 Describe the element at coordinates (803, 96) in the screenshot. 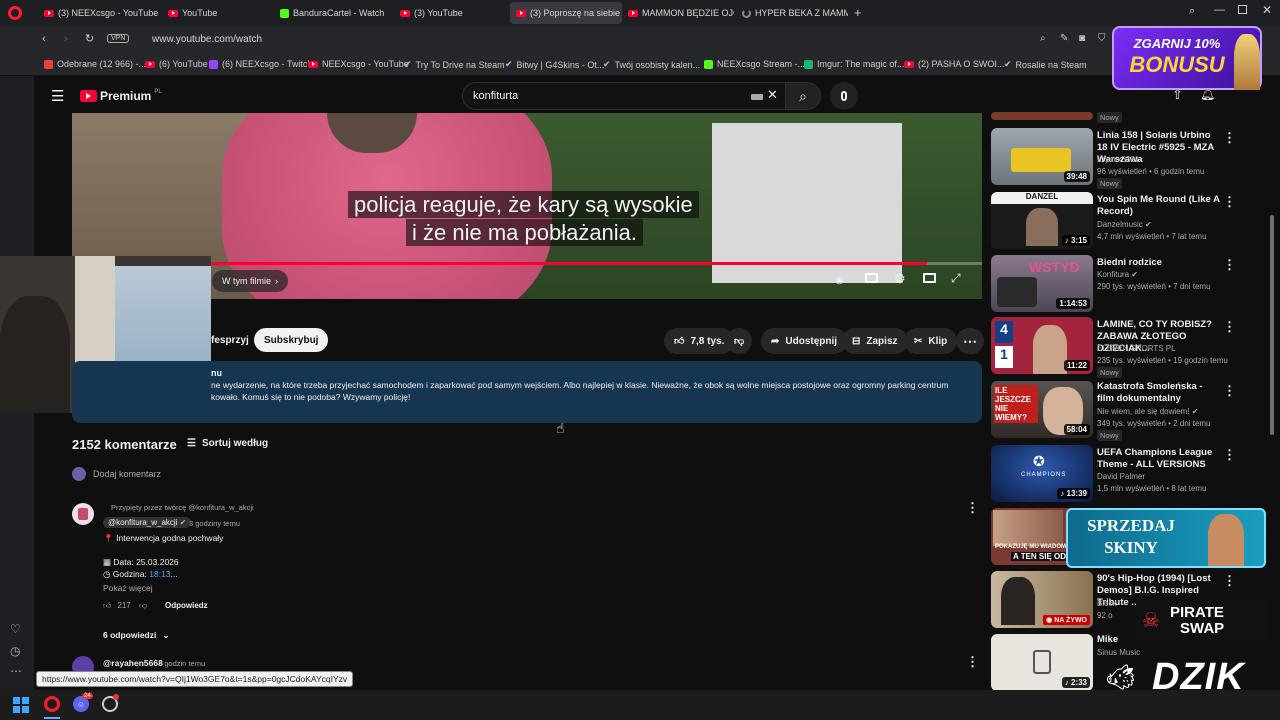

I see `search-button: ⌕` at that location.